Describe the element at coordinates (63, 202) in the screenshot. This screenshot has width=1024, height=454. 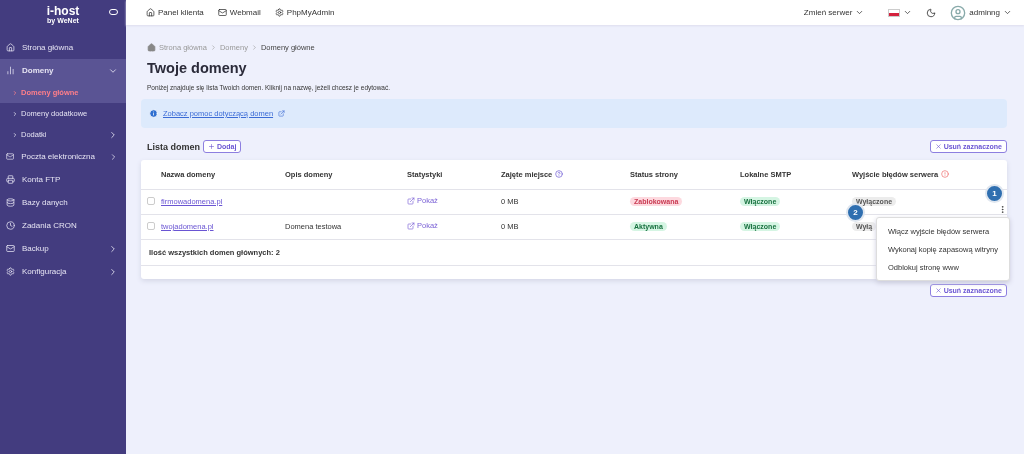
I see `sidebar-item: Bazy danych` at that location.